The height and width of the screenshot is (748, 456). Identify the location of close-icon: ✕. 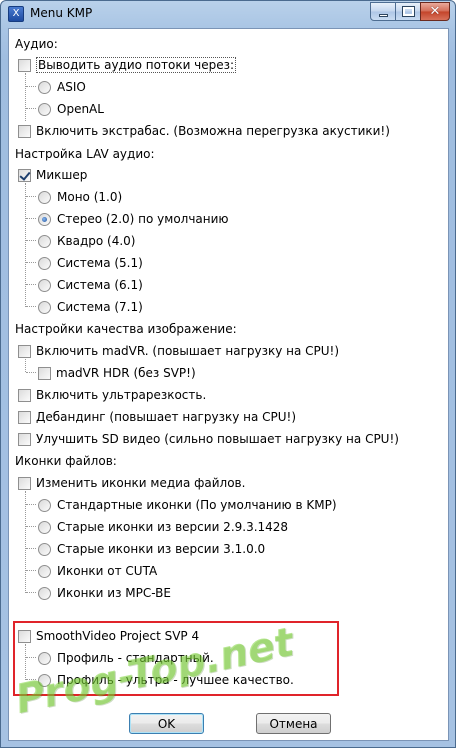
(435, 11).